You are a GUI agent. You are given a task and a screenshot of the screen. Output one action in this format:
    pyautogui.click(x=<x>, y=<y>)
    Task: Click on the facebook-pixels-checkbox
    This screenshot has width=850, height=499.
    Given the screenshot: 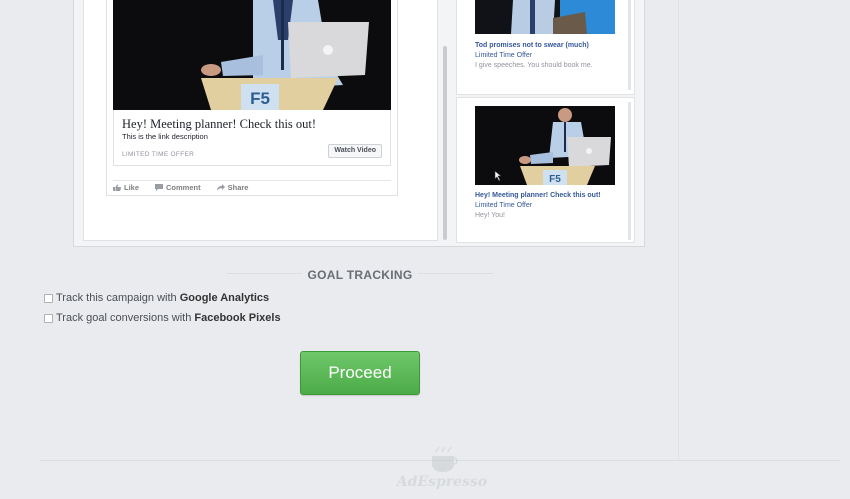 What is the action you would take?
    pyautogui.click(x=48, y=318)
    